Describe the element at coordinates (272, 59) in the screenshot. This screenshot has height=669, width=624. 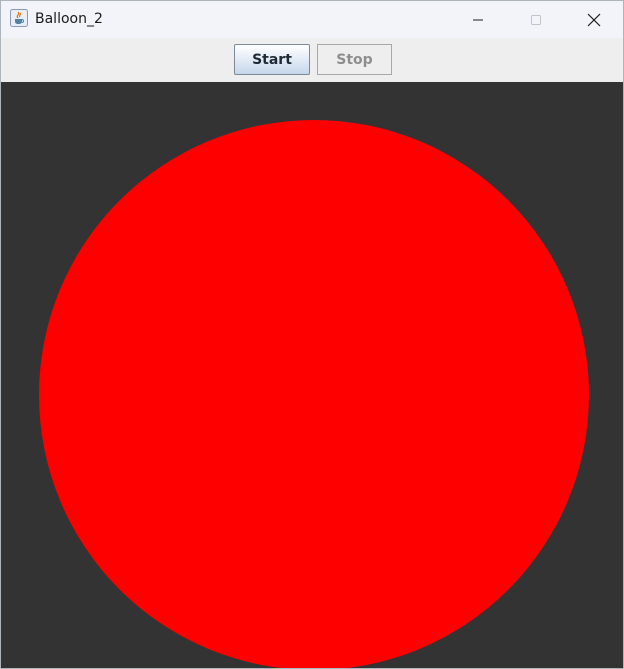
I see `start-button: Start` at that location.